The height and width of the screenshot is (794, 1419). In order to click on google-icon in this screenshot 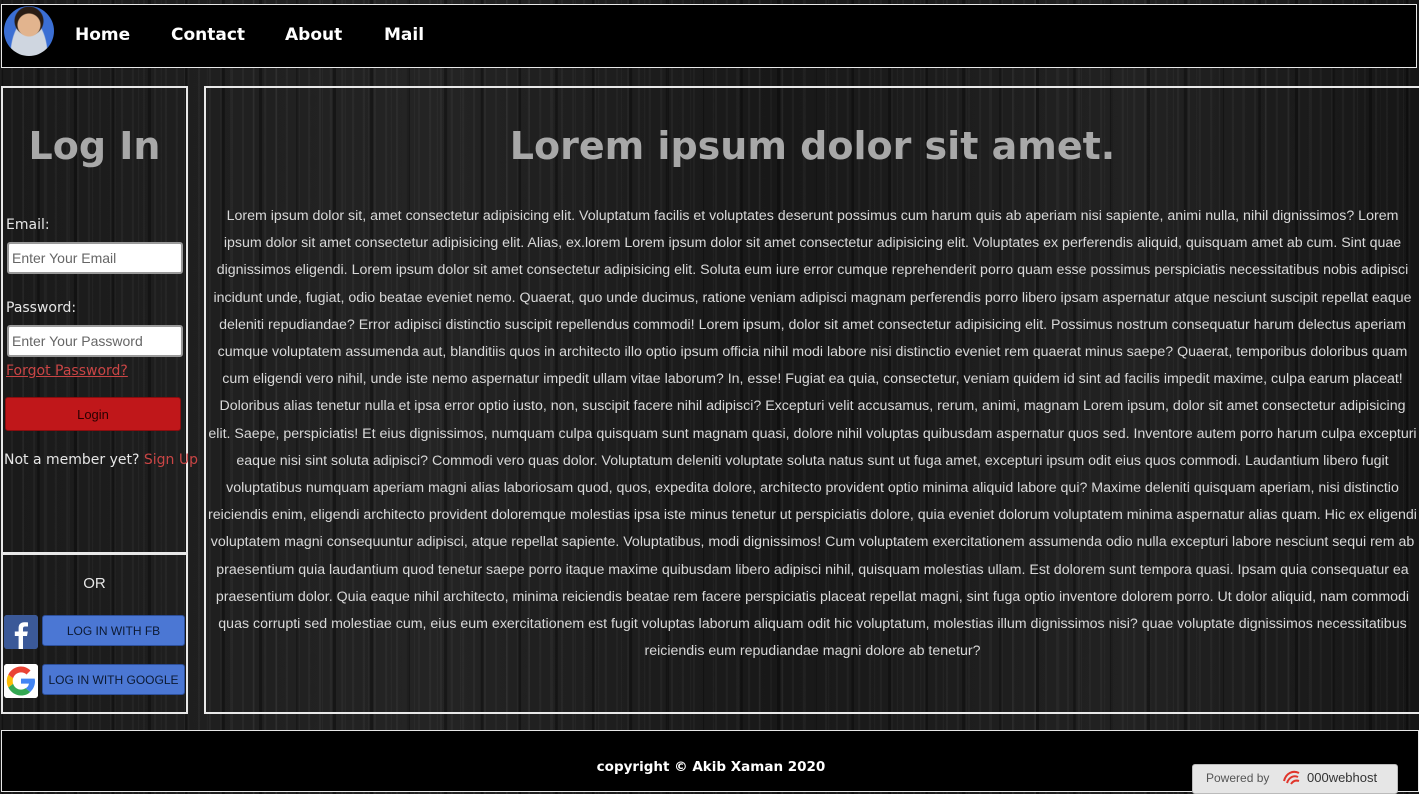, I will do `click(21, 681)`.